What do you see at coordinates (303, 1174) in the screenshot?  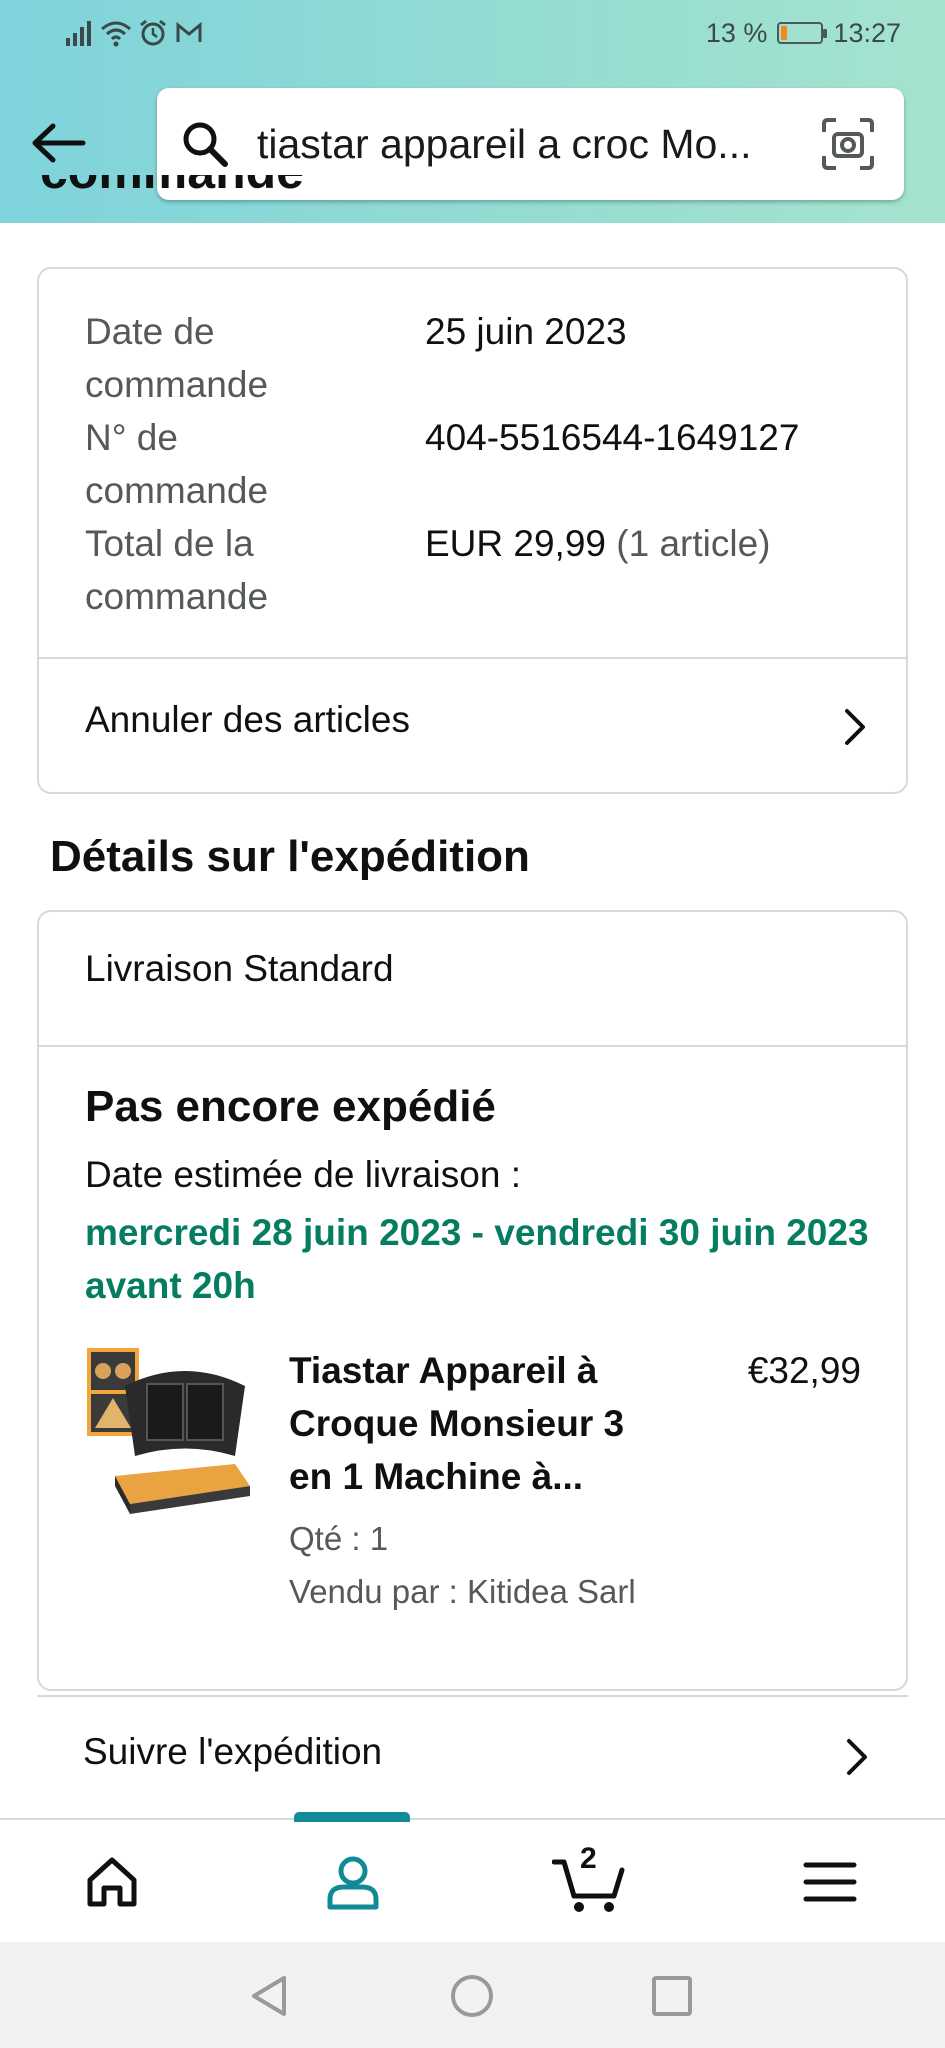 I see `estimated-delivery-label: Date estimée de livraison :` at bounding box center [303, 1174].